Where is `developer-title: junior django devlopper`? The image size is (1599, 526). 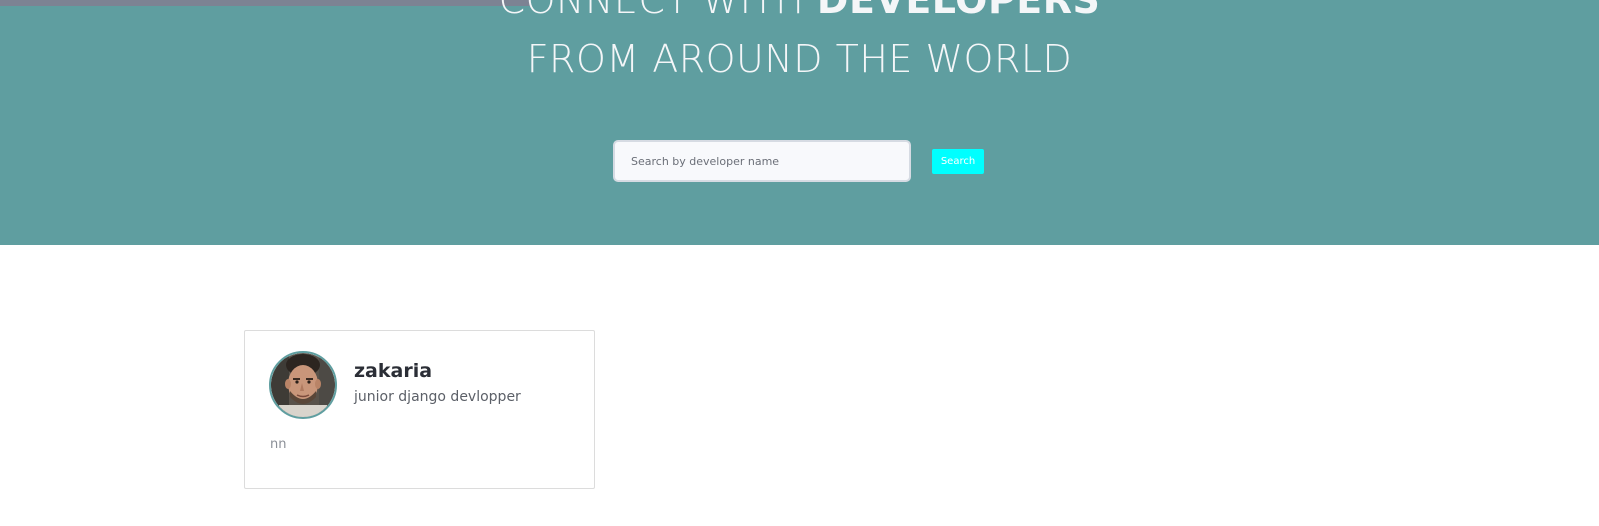 developer-title: junior django devlopper is located at coordinates (437, 397).